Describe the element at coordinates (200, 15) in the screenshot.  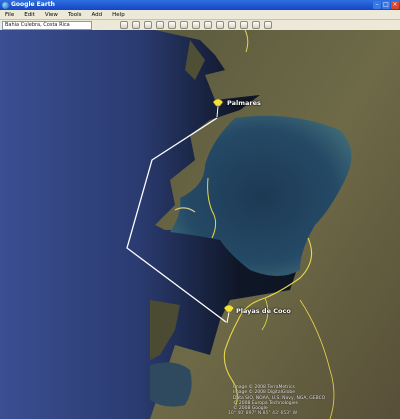
I see `menu-bar: File Edit View Tools Add Help` at that location.